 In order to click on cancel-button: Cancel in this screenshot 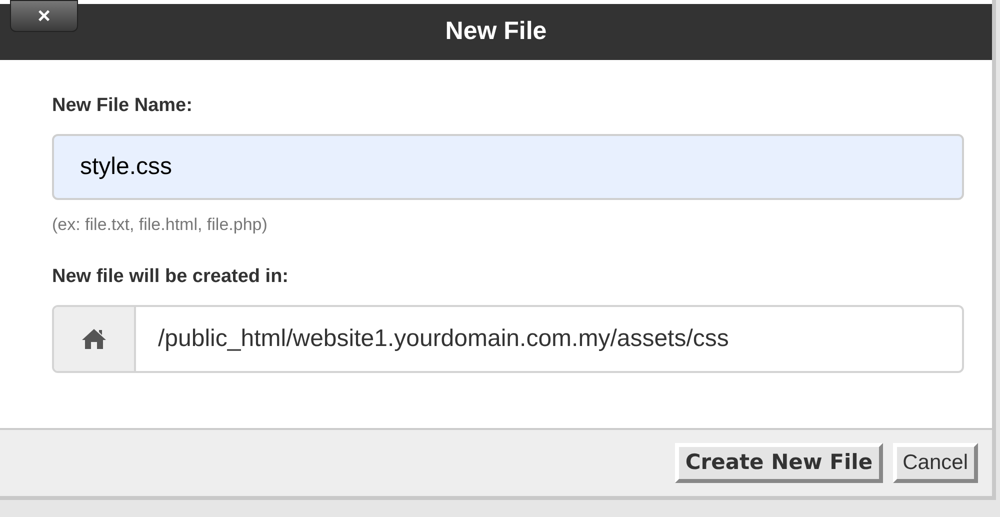, I will do `click(935, 463)`.